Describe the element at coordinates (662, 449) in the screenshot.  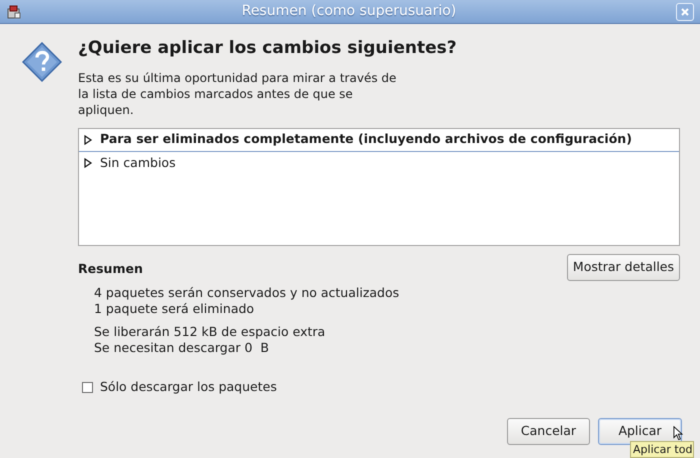
I see `tooltip: Aplicar tod` at that location.